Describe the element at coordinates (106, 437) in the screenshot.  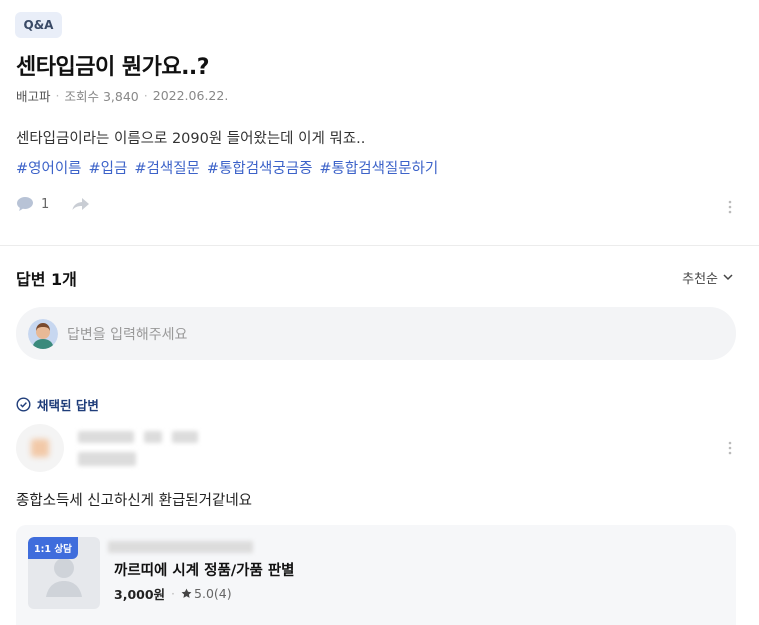
I see `answerer-name-blurred` at that location.